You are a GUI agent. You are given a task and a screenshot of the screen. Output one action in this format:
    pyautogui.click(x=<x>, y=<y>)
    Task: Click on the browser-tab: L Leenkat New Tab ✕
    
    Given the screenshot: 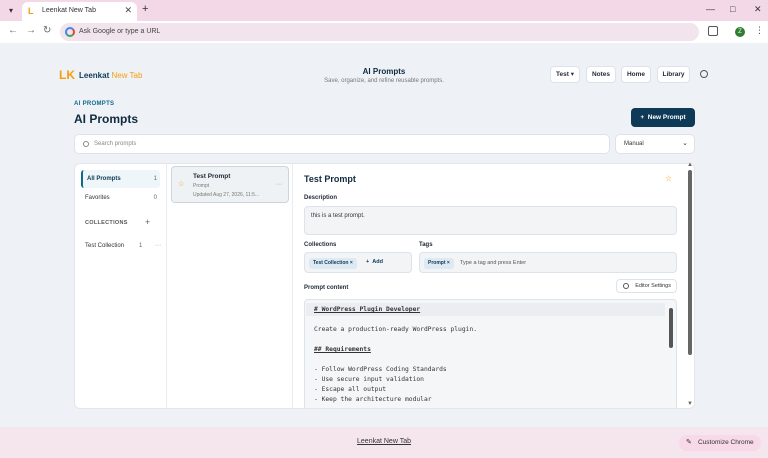 What is the action you would take?
    pyautogui.click(x=79, y=11)
    